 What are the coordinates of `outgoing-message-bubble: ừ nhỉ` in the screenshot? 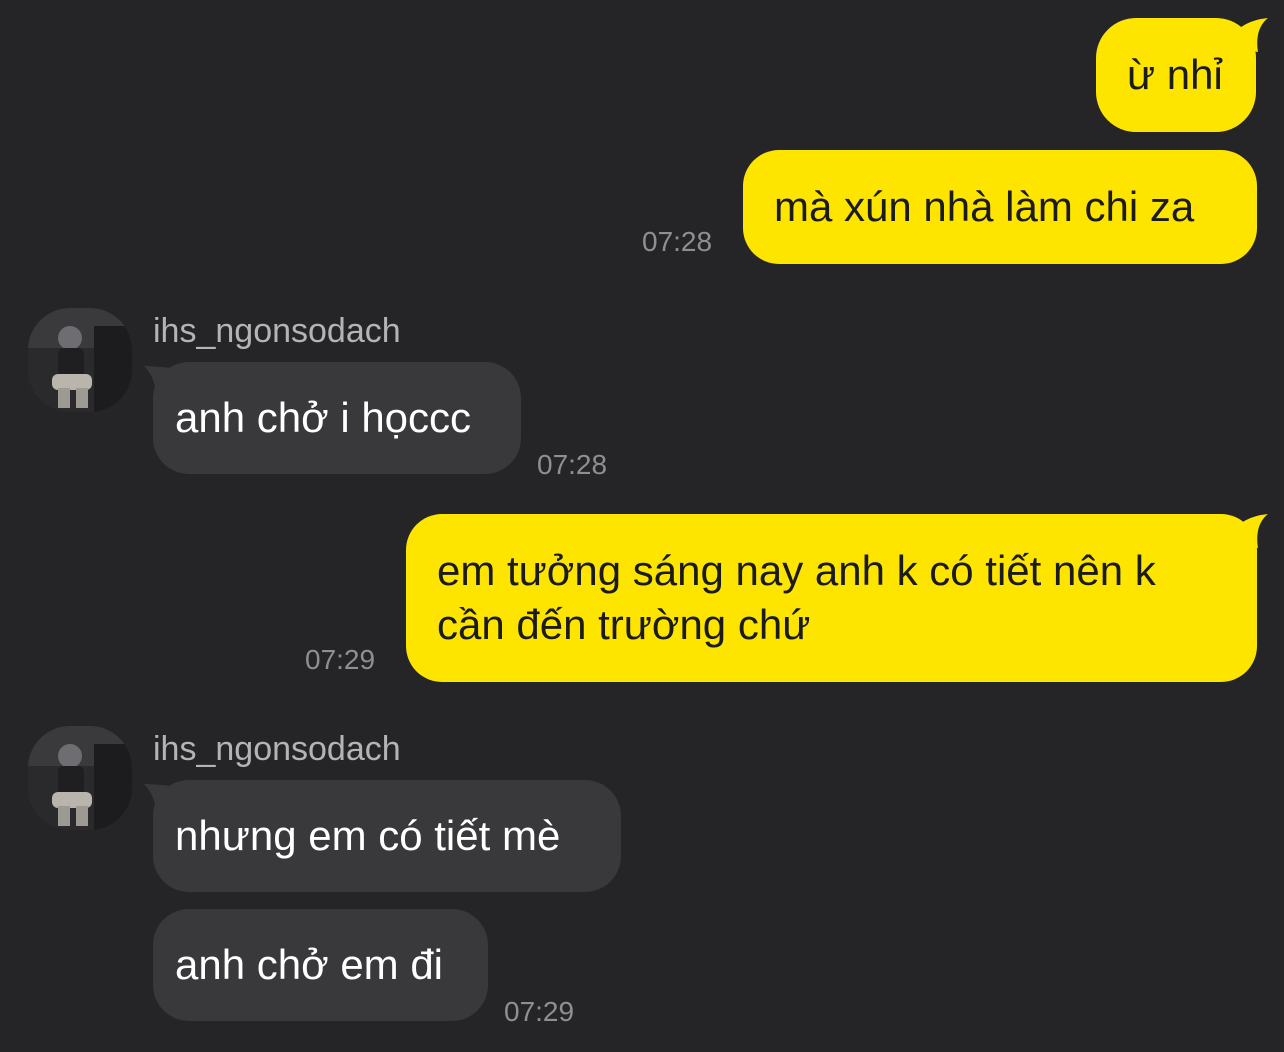 It's located at (1176, 75).